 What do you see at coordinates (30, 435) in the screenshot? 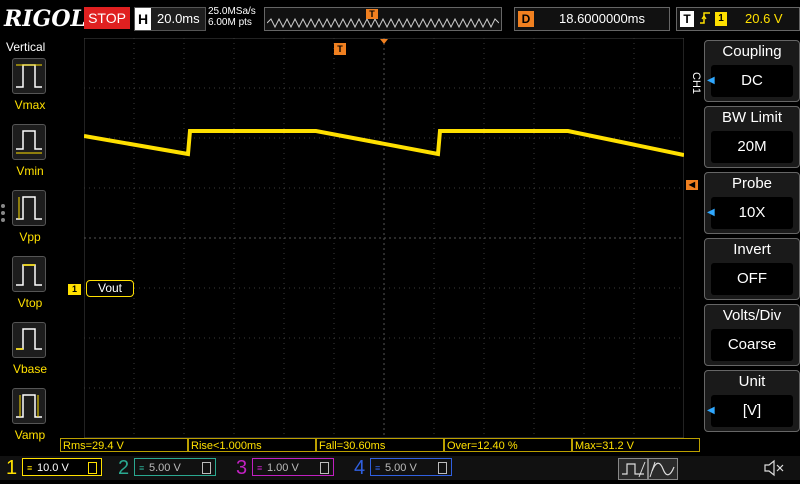
I see `vamp-label: Vamp` at bounding box center [30, 435].